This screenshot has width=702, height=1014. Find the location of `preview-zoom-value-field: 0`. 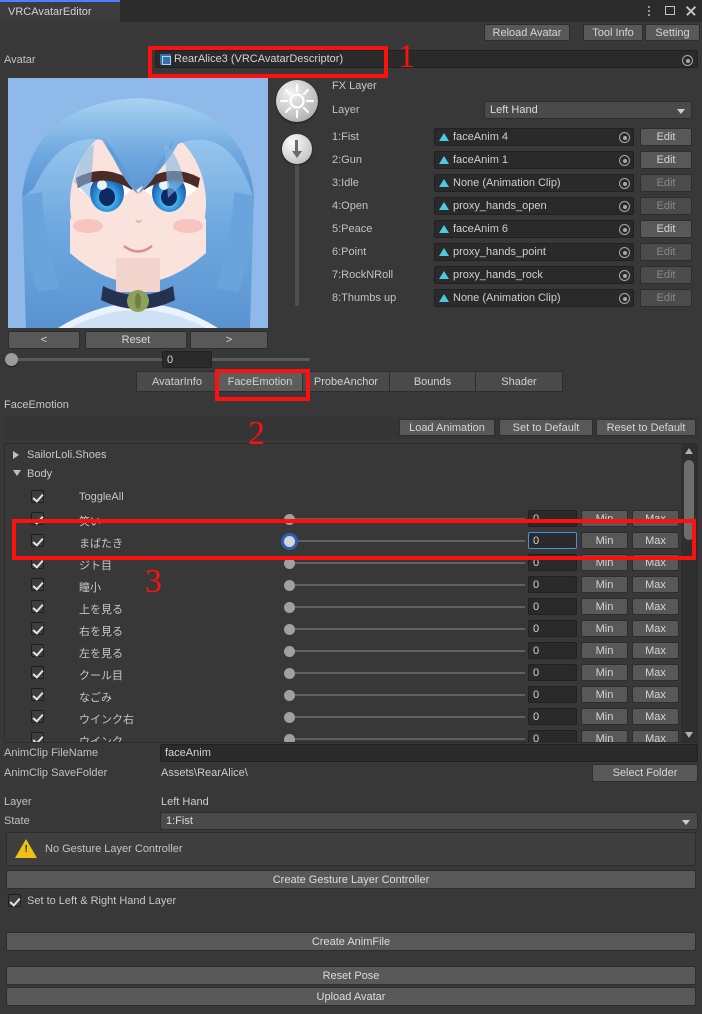

preview-zoom-value-field: 0 is located at coordinates (187, 359).